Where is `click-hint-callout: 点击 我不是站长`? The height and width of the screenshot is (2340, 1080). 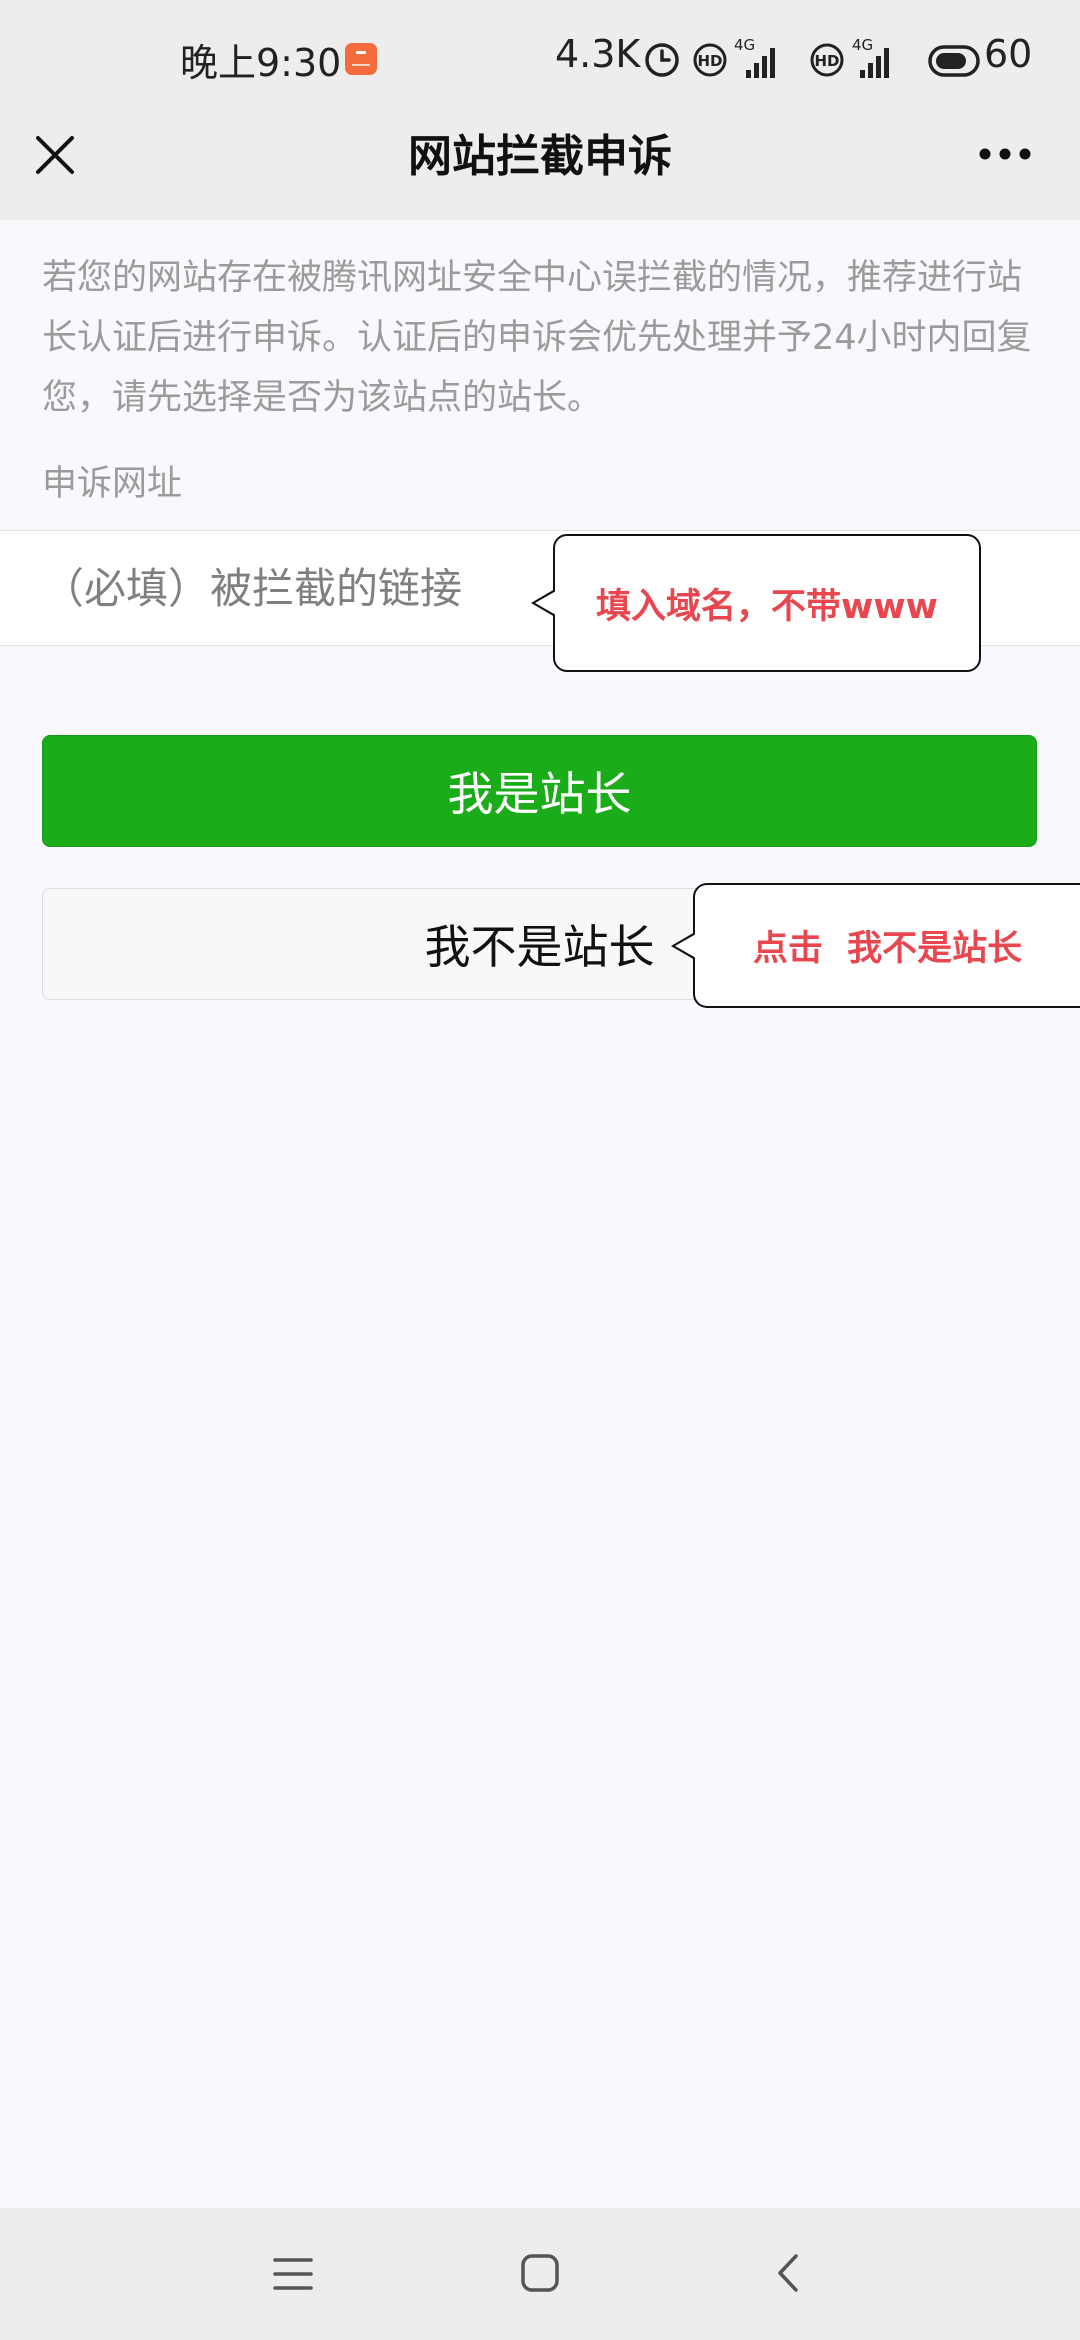 click-hint-callout: 点击 我不是站长 is located at coordinates (875, 945).